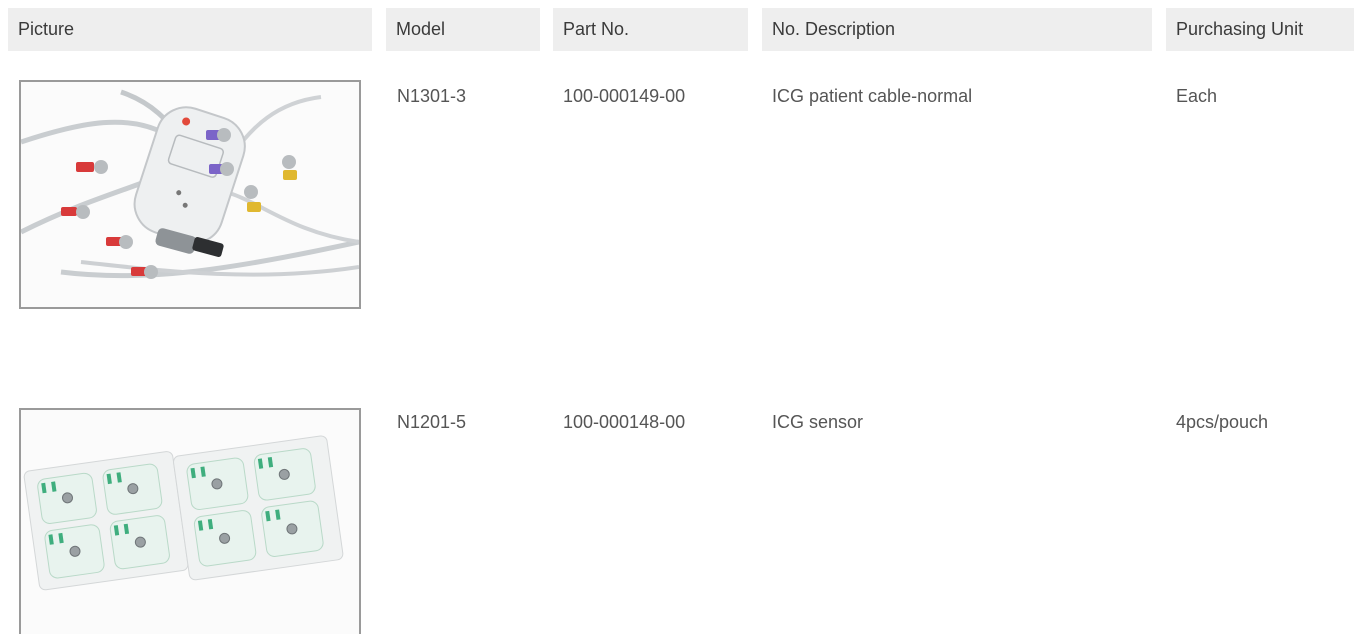 This screenshot has height=634, width=1354. What do you see at coordinates (1197, 96) in the screenshot?
I see `row-1-purchasing-unit: Each` at bounding box center [1197, 96].